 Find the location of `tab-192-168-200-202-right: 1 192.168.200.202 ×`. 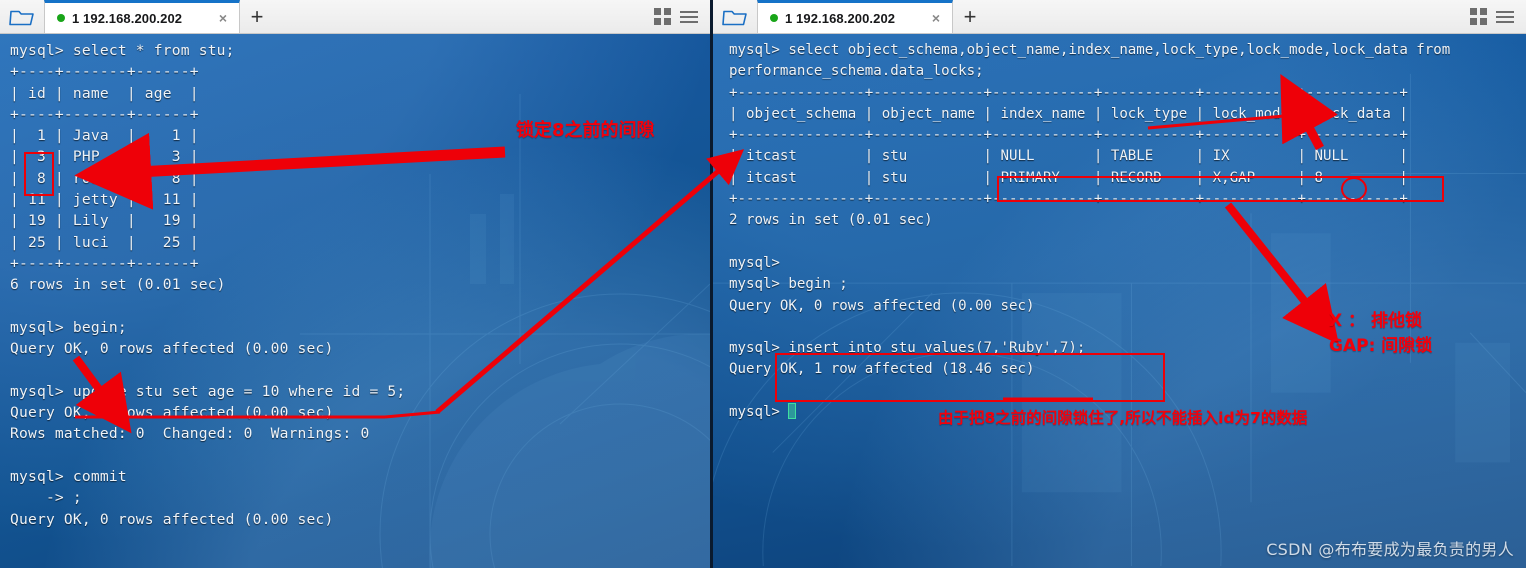

tab-192-168-200-202-right: 1 192.168.200.202 × is located at coordinates (855, 16).